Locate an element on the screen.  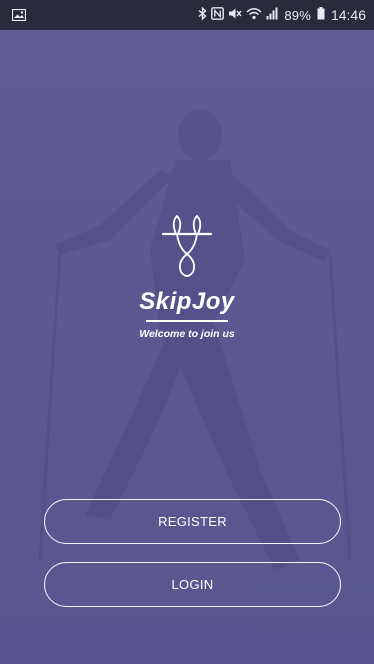
app-name-underline is located at coordinates (187, 321).